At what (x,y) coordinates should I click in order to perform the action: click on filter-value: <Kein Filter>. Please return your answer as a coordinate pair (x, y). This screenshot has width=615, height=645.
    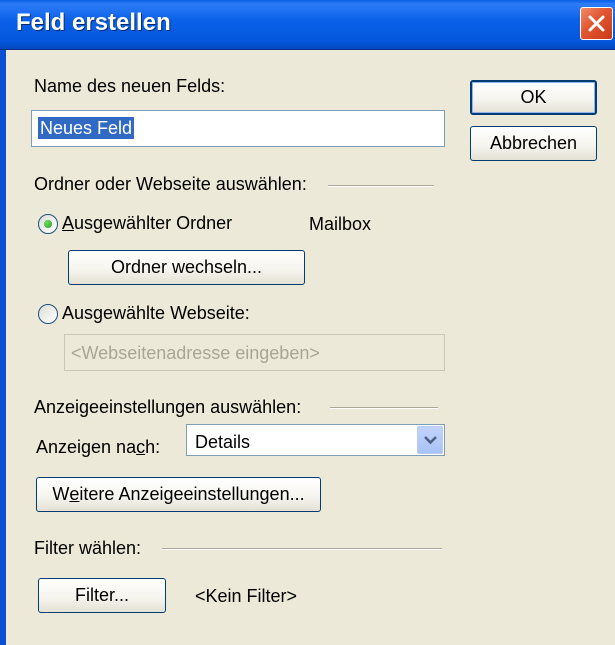
    Looking at the image, I should click on (246, 596).